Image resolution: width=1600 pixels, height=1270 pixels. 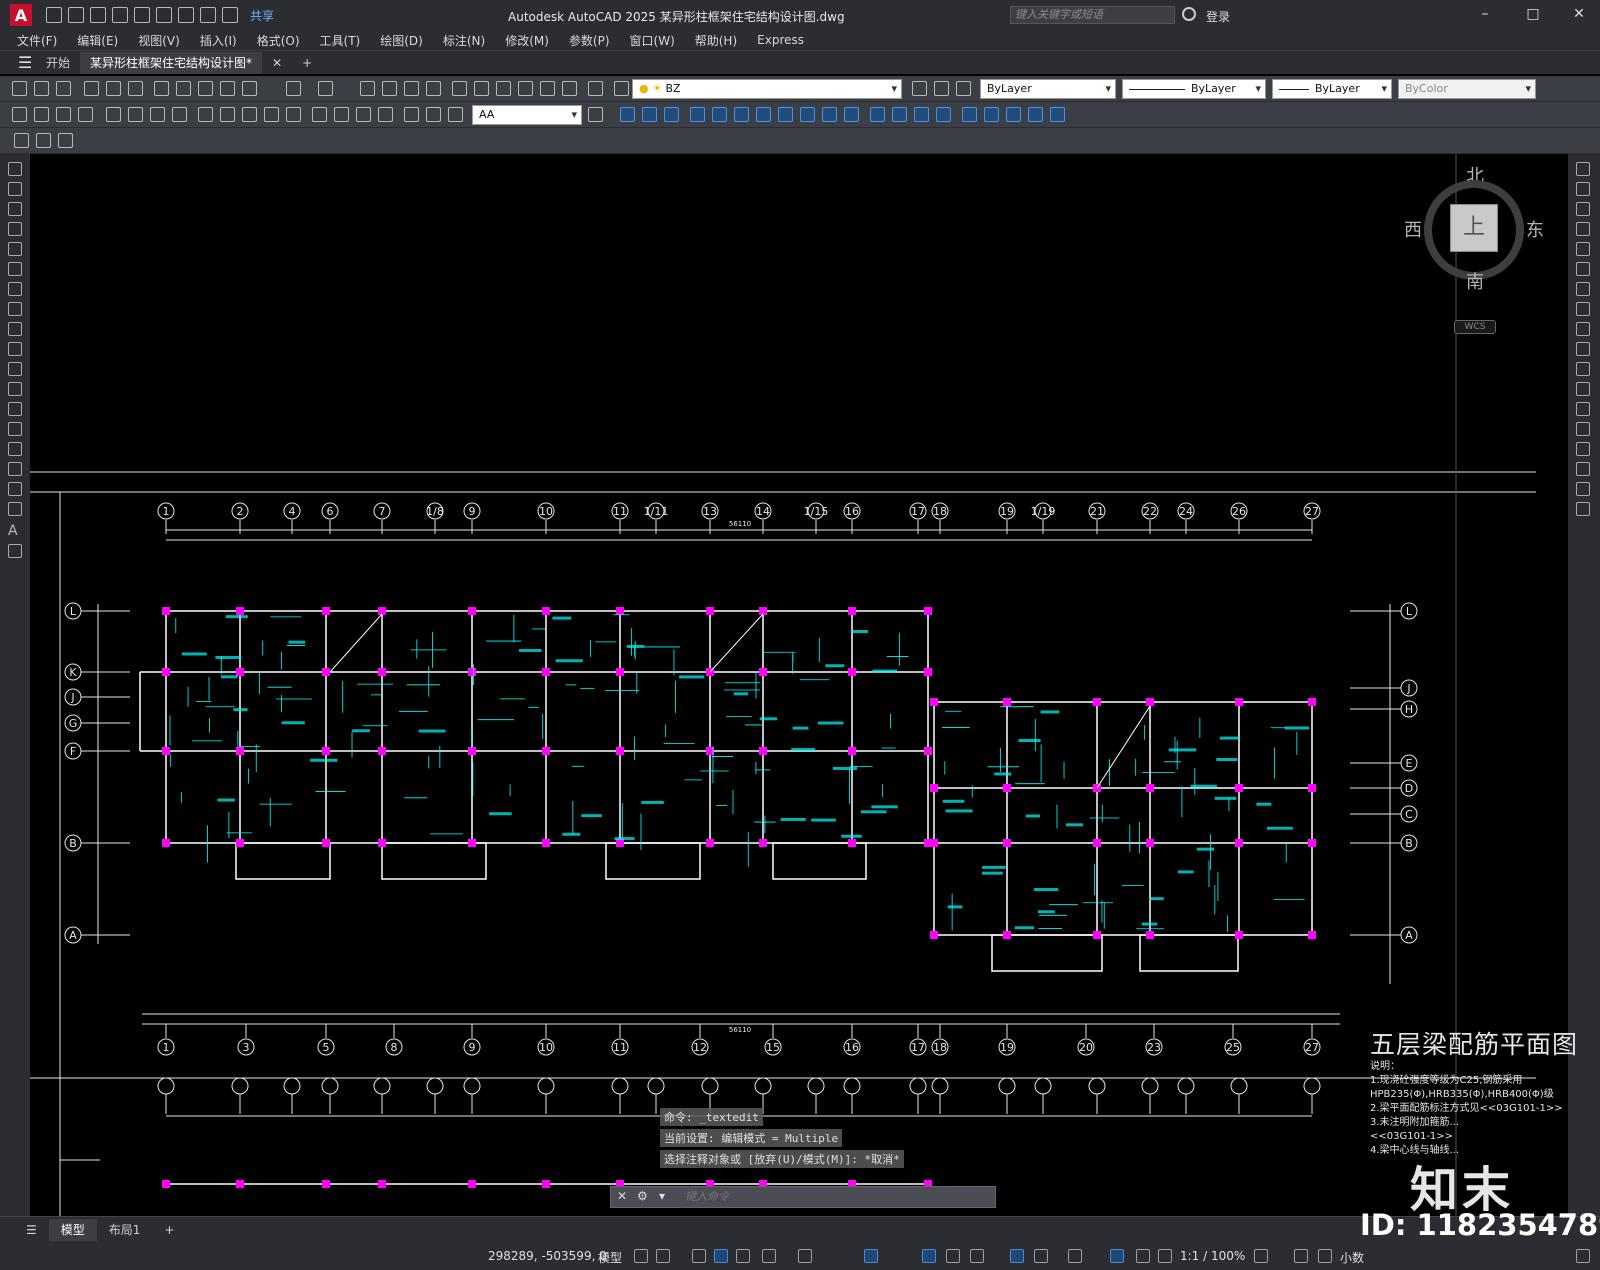 I want to click on help-icon, so click(x=595, y=88).